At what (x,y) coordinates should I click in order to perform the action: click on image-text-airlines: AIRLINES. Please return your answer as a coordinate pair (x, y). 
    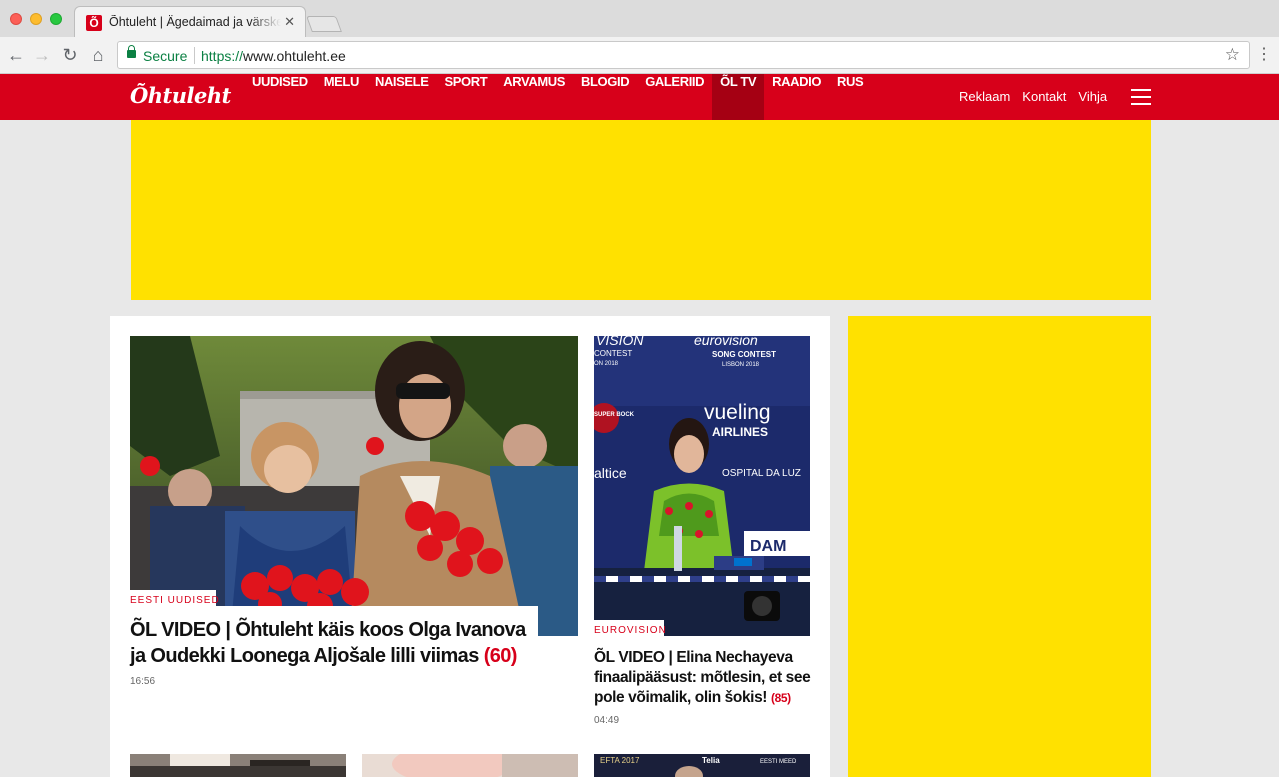
    Looking at the image, I should click on (740, 432).